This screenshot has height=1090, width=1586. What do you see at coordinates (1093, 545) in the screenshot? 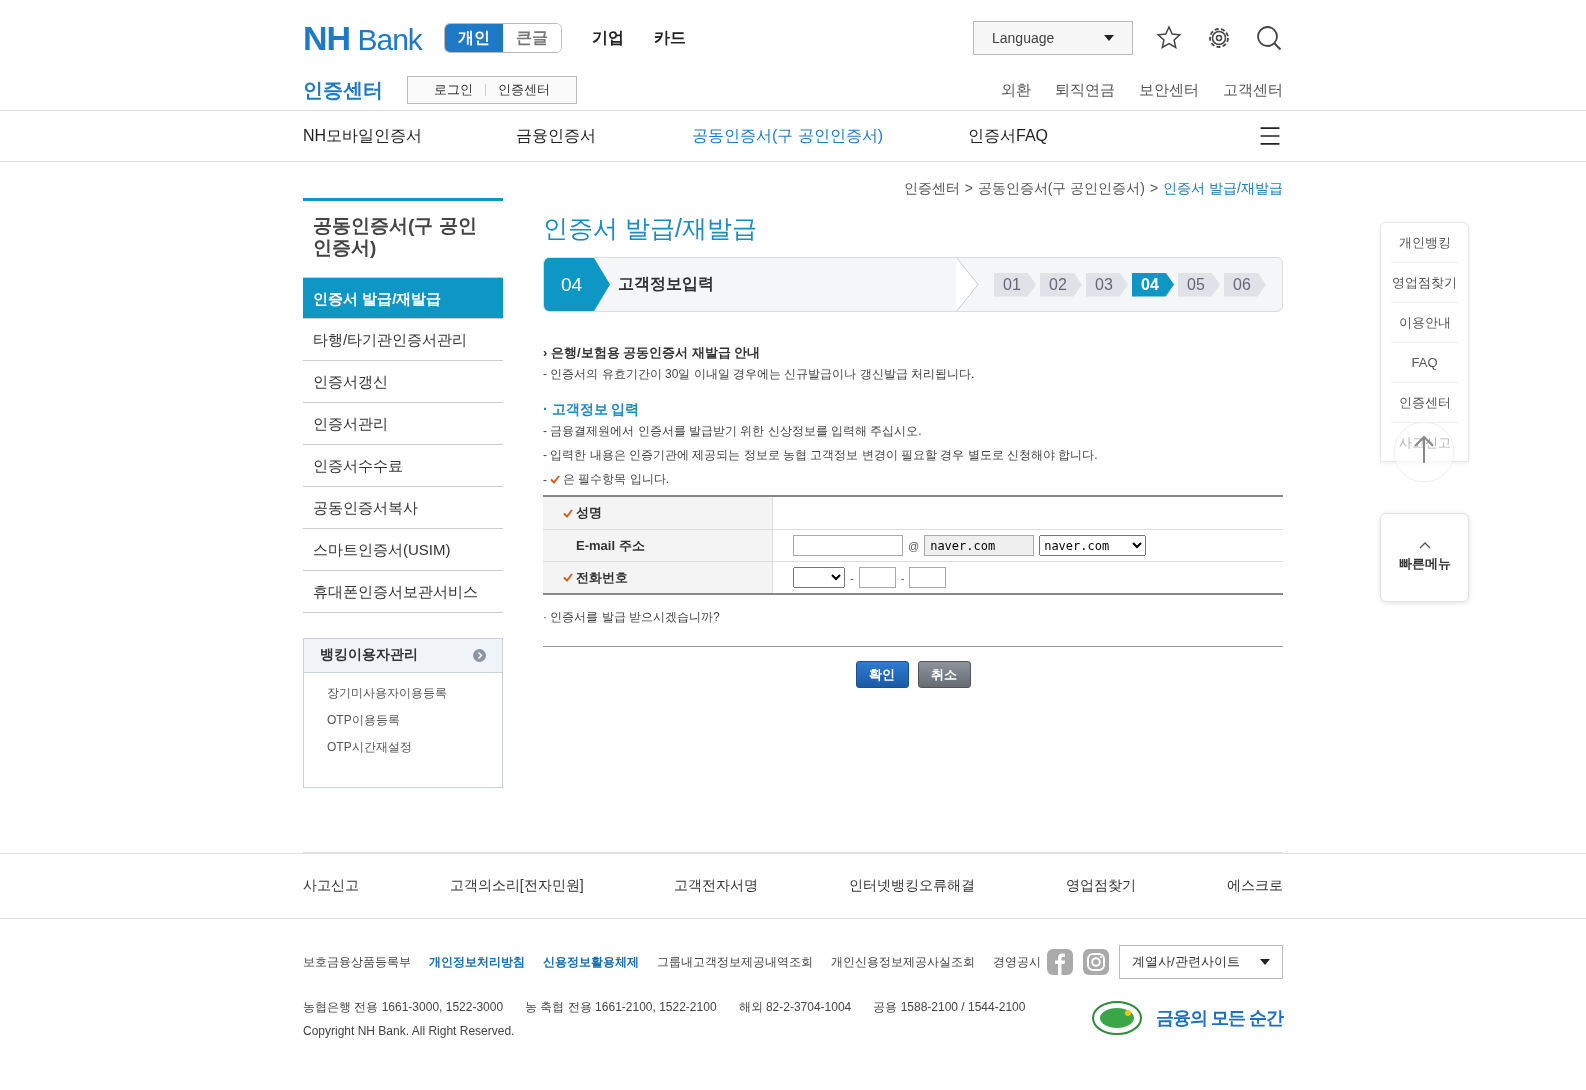
I see `domain-select: naver.com` at bounding box center [1093, 545].